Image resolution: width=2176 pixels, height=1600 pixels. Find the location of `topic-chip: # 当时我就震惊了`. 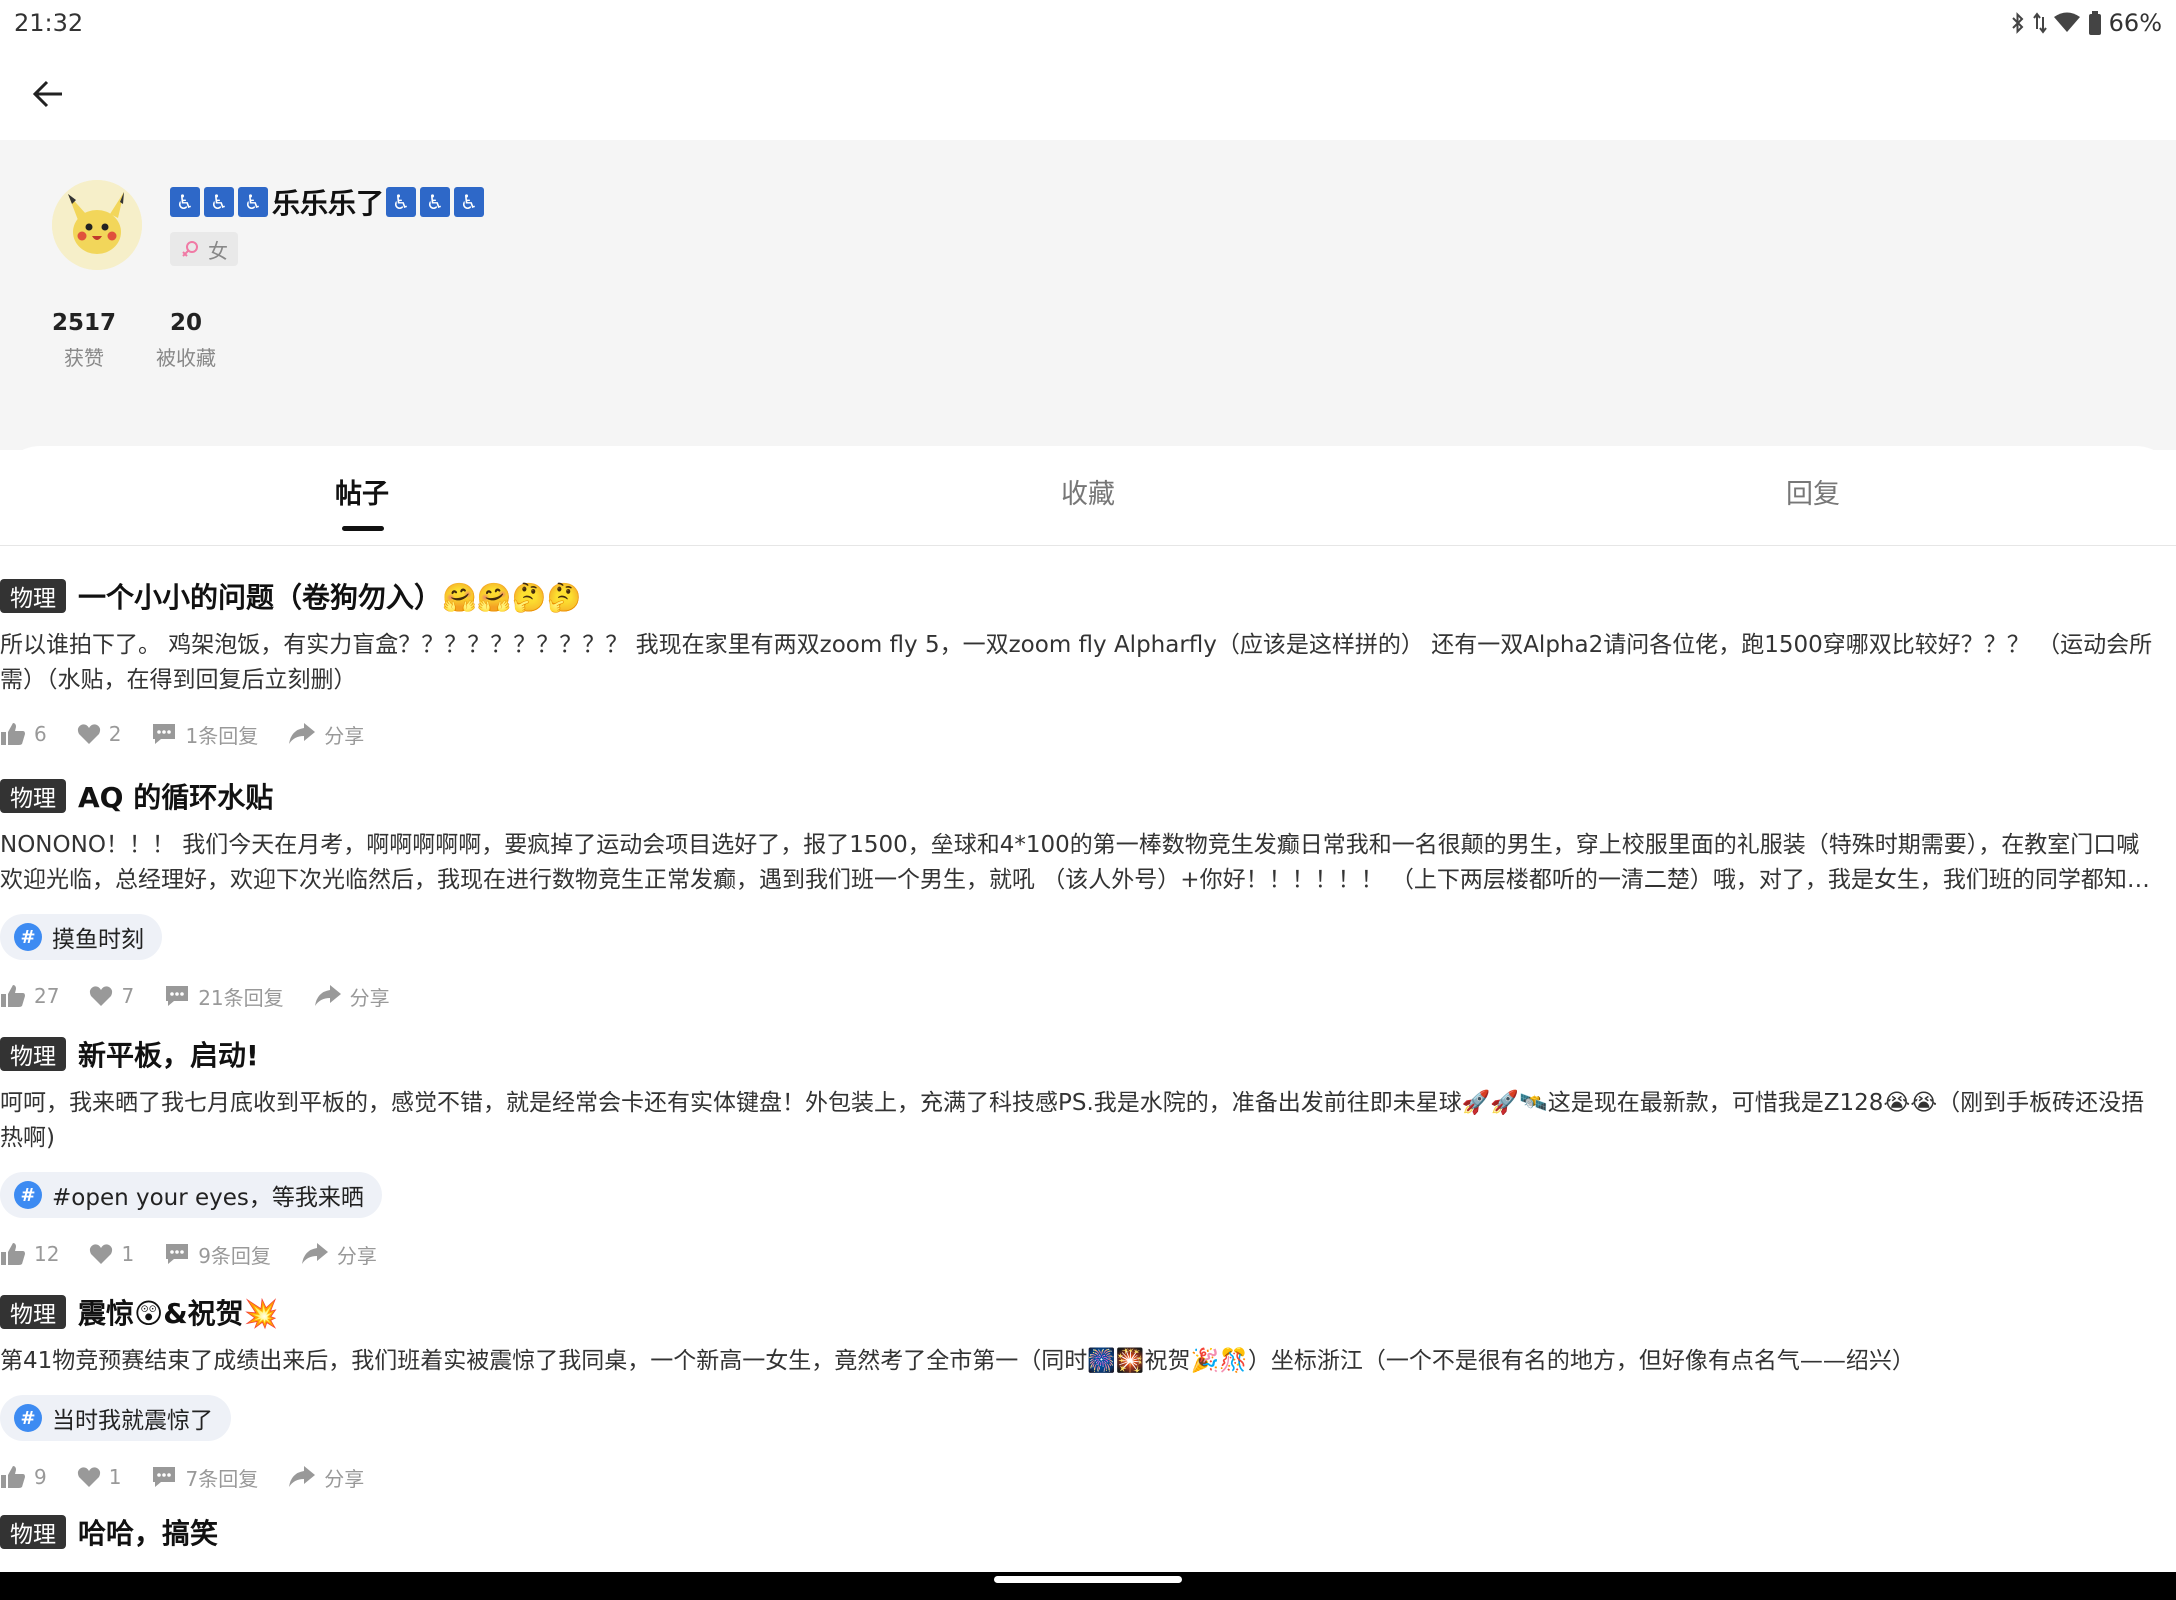

topic-chip: # 当时我就震惊了 is located at coordinates (115, 1418).